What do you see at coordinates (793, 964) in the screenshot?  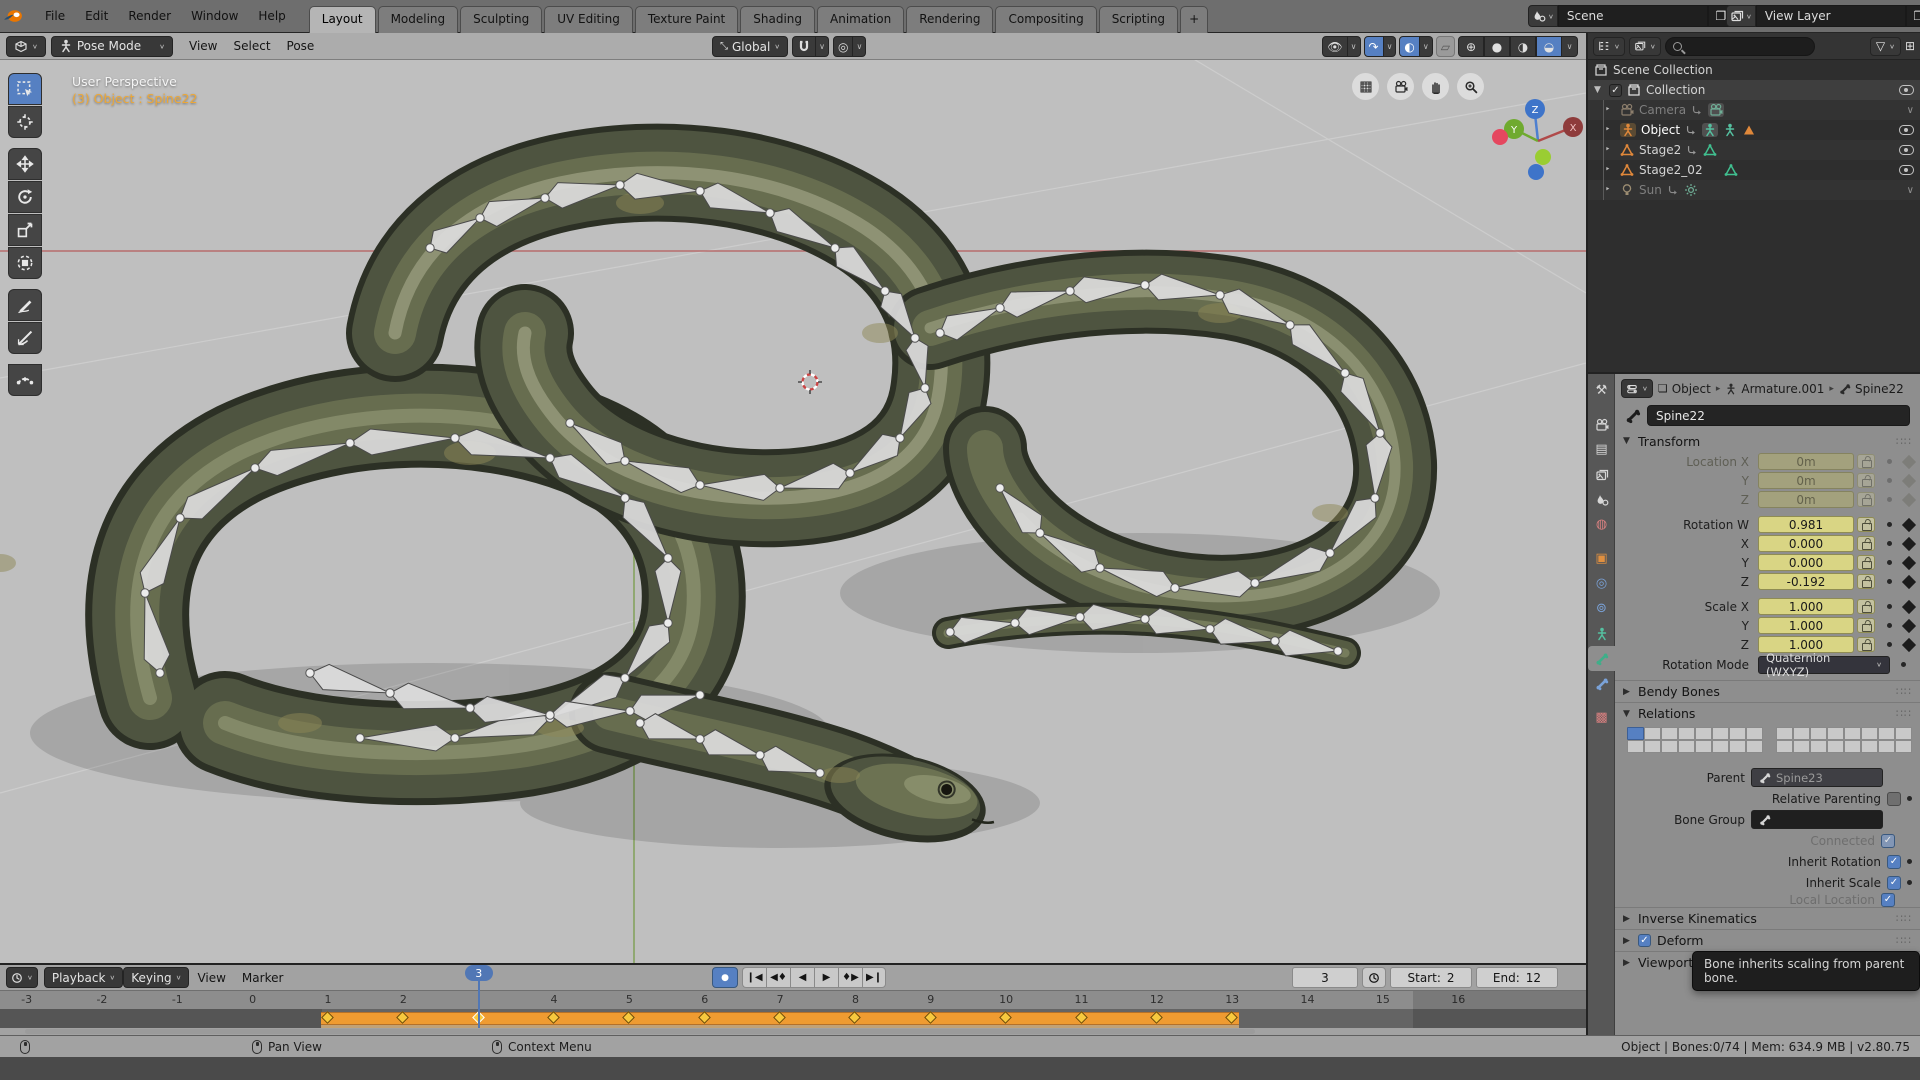 I see `viewport-timeline-divider` at bounding box center [793, 964].